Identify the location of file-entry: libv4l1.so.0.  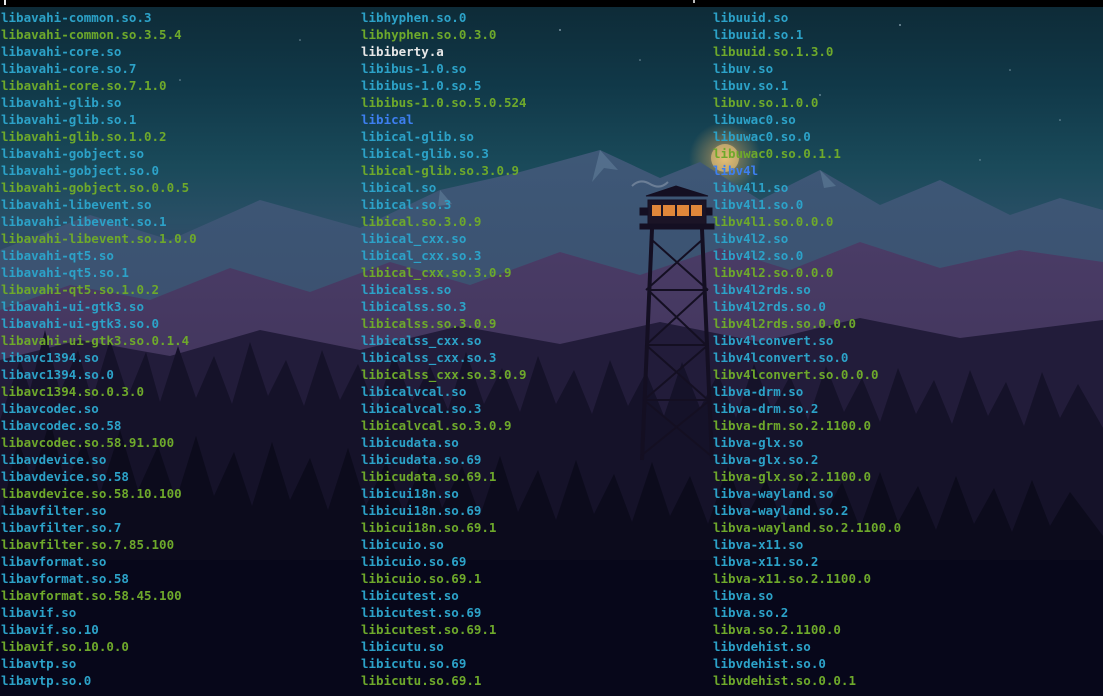
(758, 204).